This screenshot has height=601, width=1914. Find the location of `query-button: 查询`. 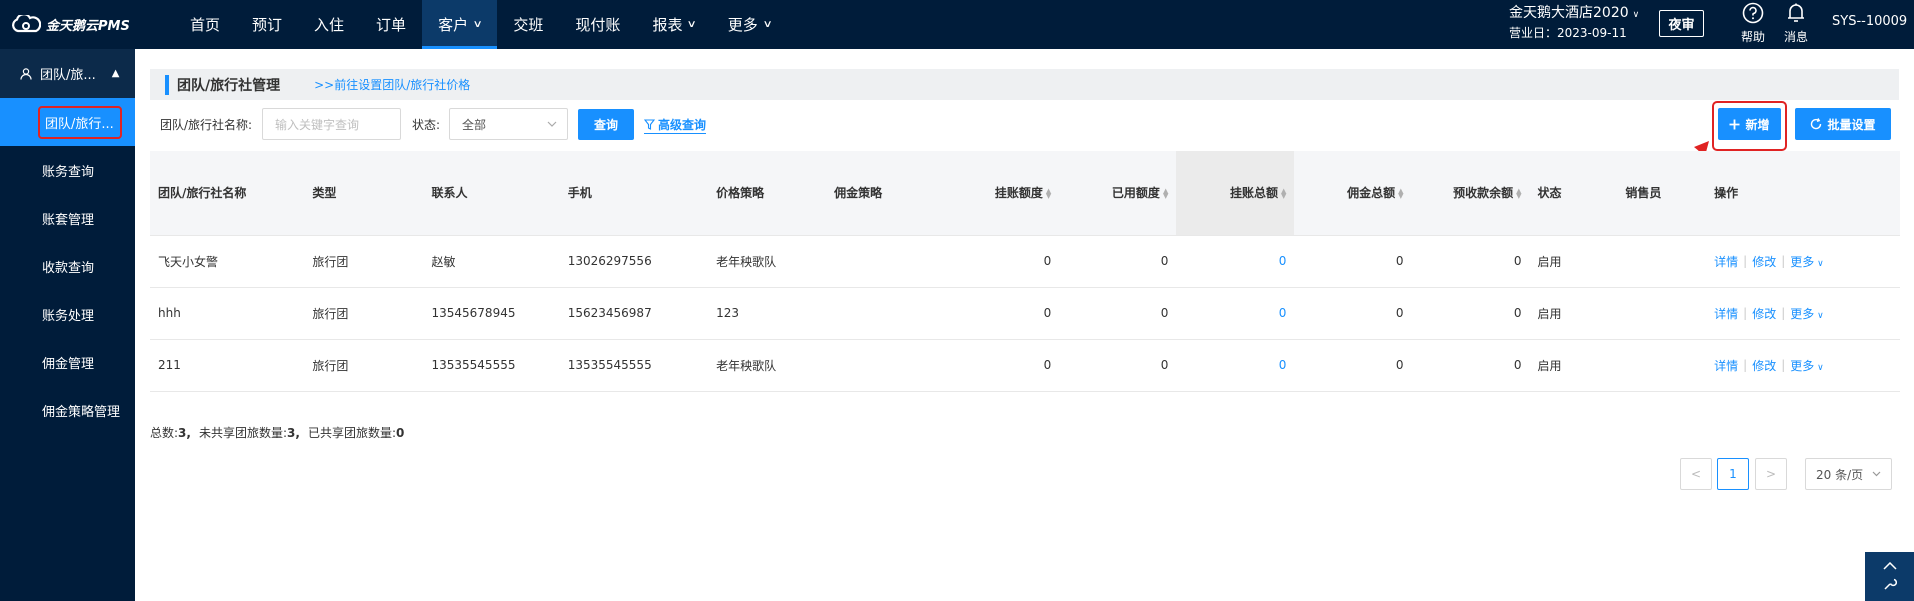

query-button: 查询 is located at coordinates (606, 124).